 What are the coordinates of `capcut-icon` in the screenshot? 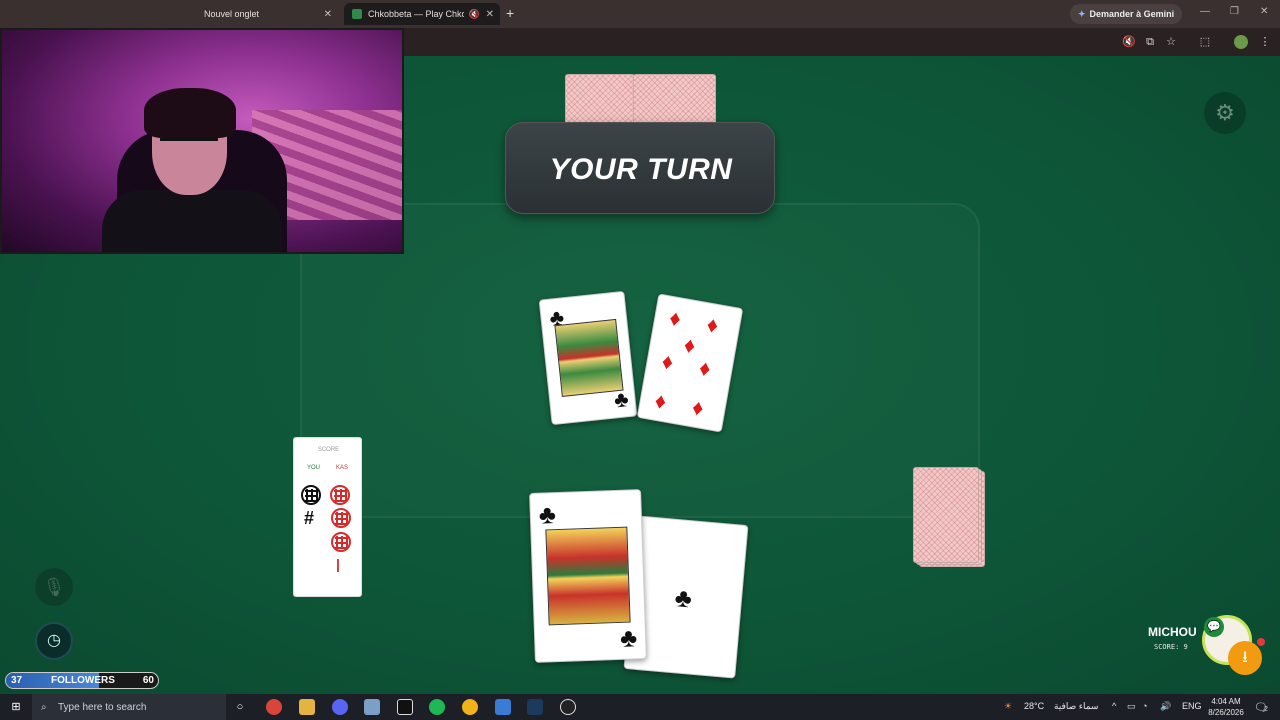 It's located at (405, 707).